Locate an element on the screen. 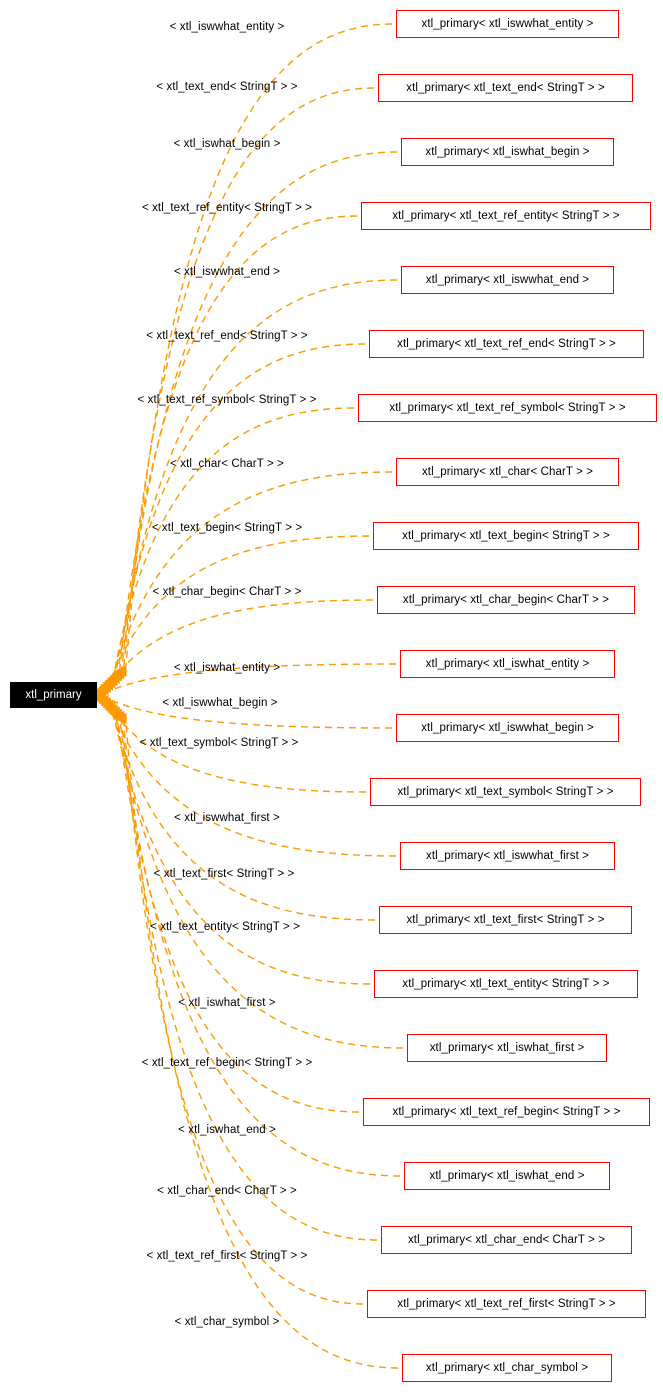 The height and width of the screenshot is (1399, 663). class-node: xtl_primary< xtl_char_end< CharT > > is located at coordinates (506, 1240).